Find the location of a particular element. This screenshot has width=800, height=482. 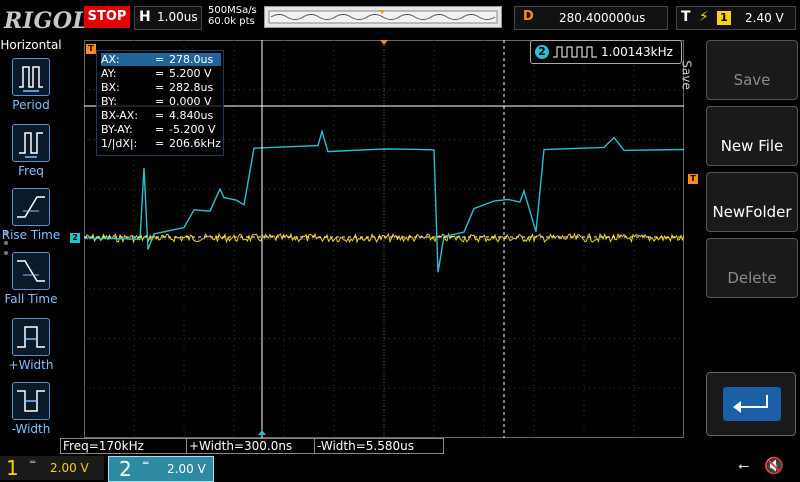

left-menu-title: Horizontal is located at coordinates (31, 45).